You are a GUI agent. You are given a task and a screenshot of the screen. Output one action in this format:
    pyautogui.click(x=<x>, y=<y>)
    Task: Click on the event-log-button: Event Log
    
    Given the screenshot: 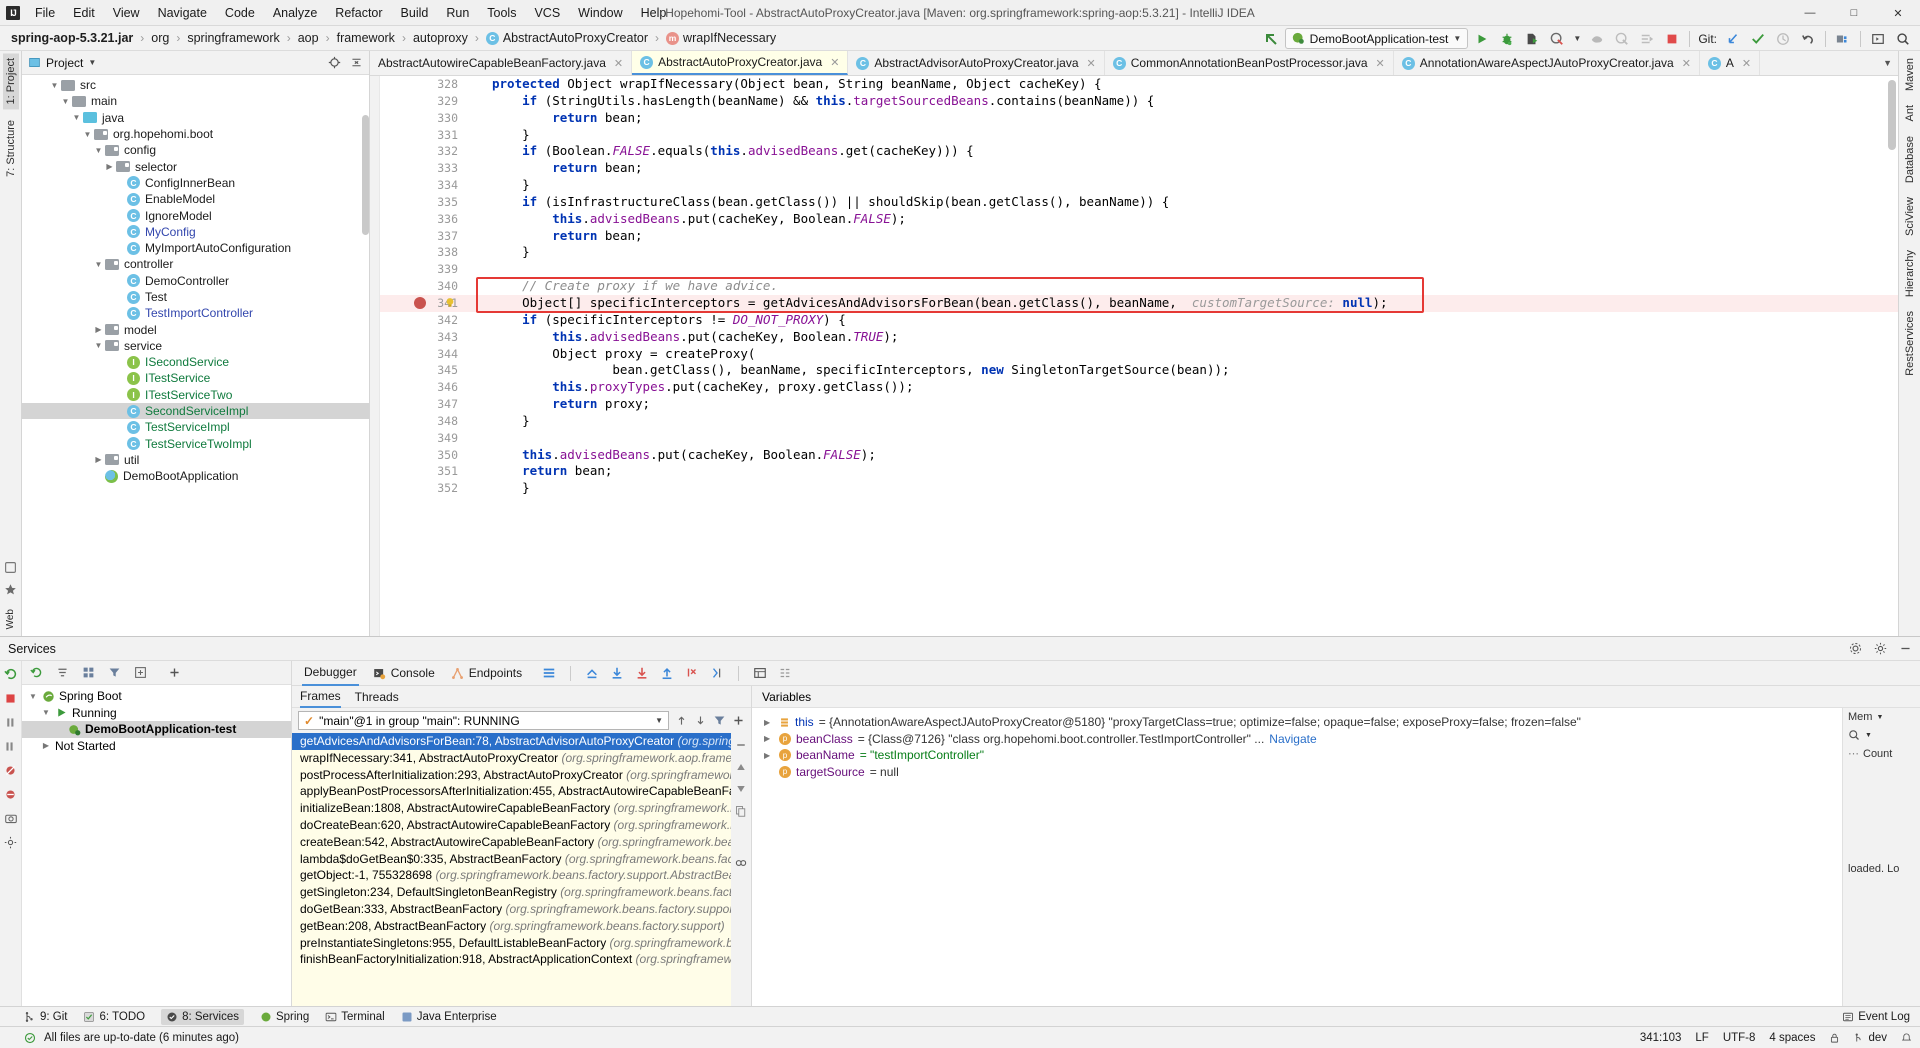 What is the action you would take?
    pyautogui.click(x=1876, y=1017)
    